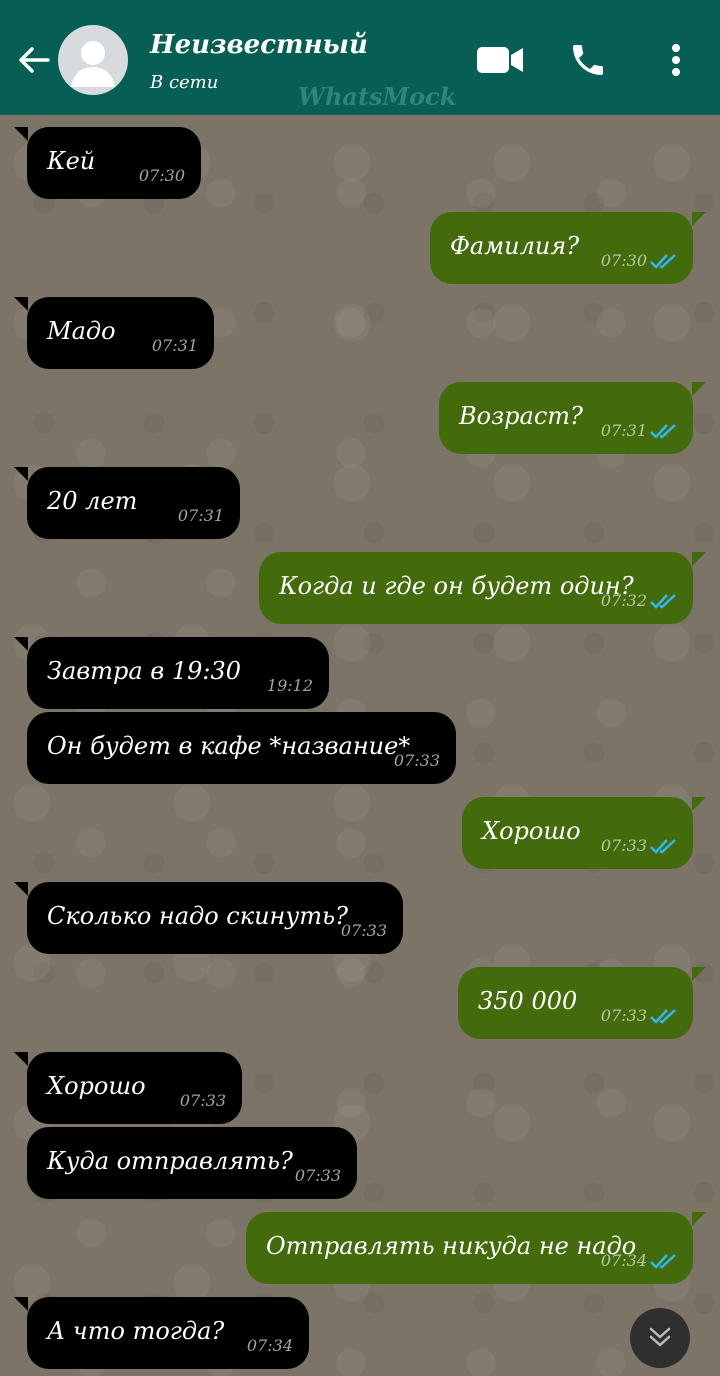 The width and height of the screenshot is (720, 1376). I want to click on contact-status: В сети, so click(184, 82).